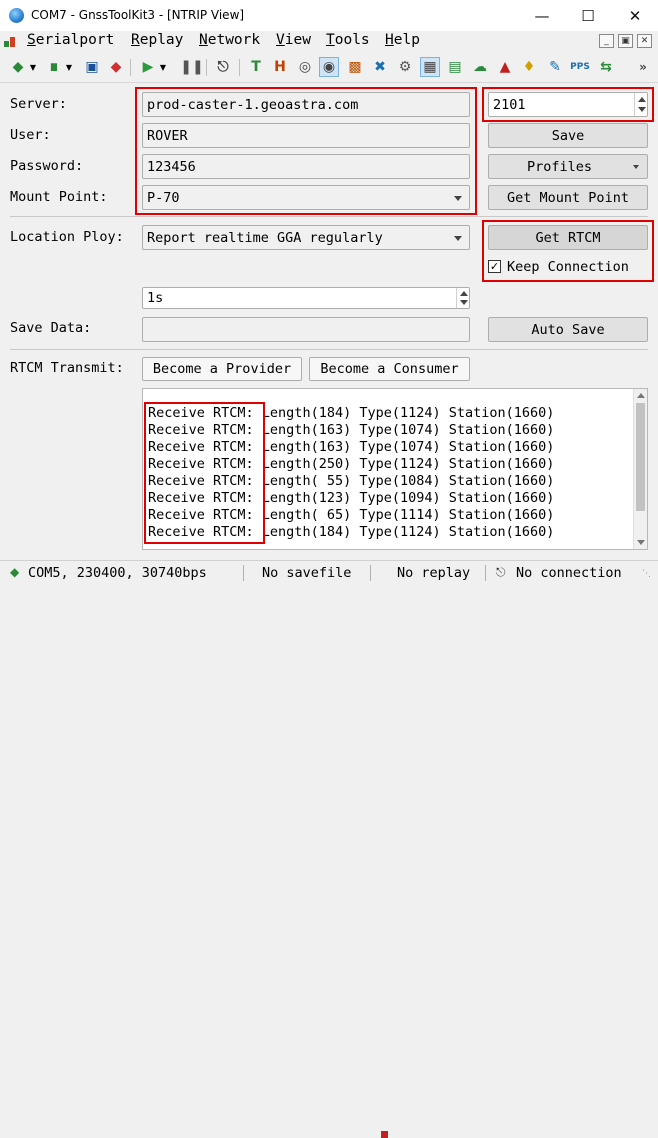 The height and width of the screenshot is (1138, 658). What do you see at coordinates (138, 15) in the screenshot?
I see `window-title: COM7 - GnssToolKit3 - [NTRIP View]` at bounding box center [138, 15].